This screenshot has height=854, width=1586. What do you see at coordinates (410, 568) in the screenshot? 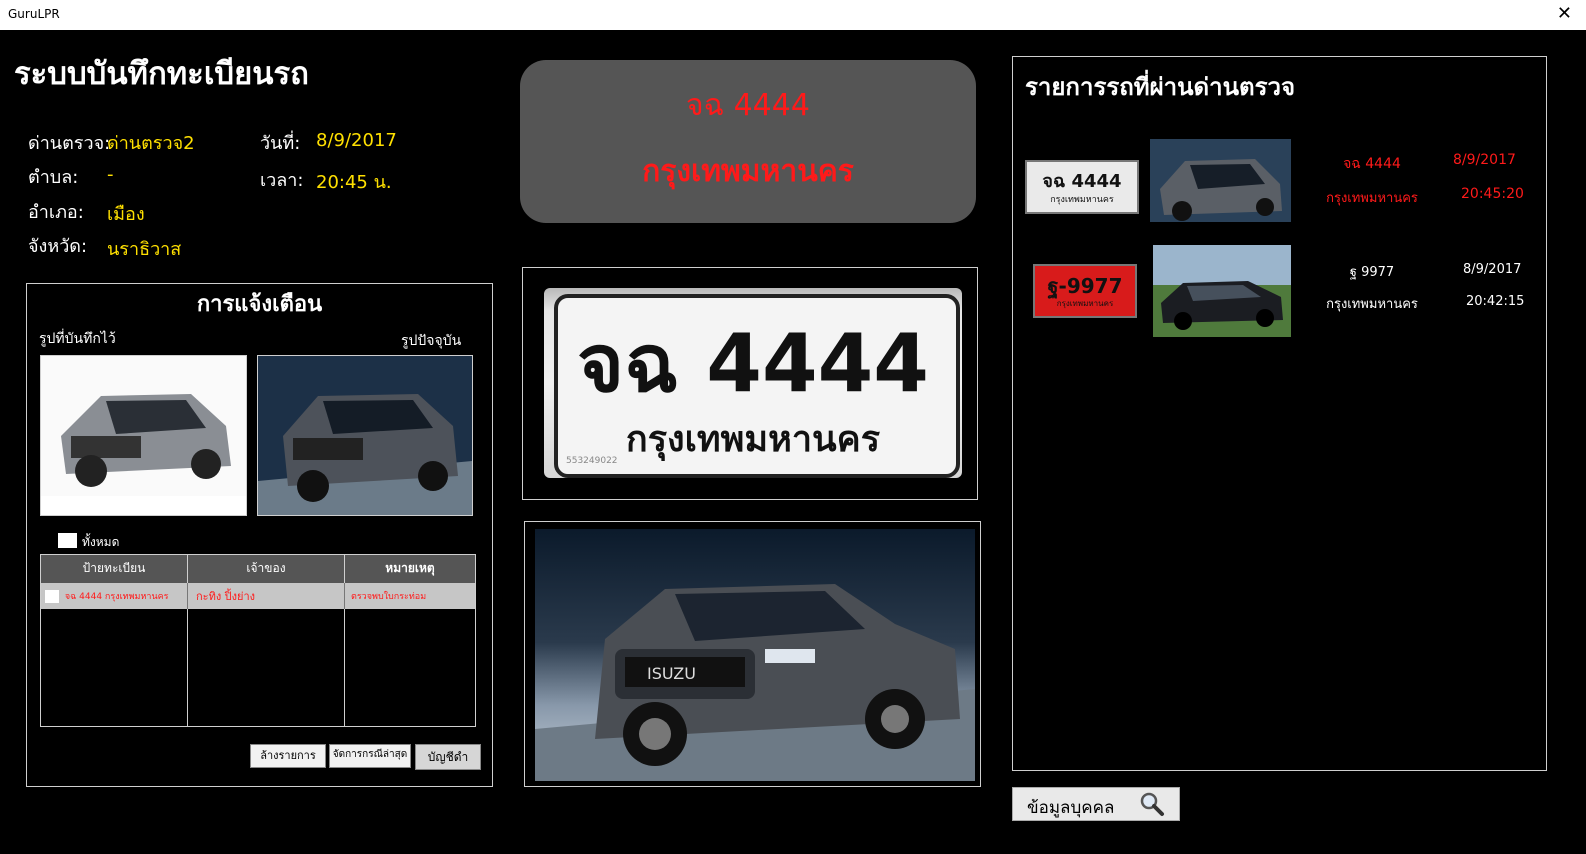
I see `col-note: หมายเหตุ` at bounding box center [410, 568].